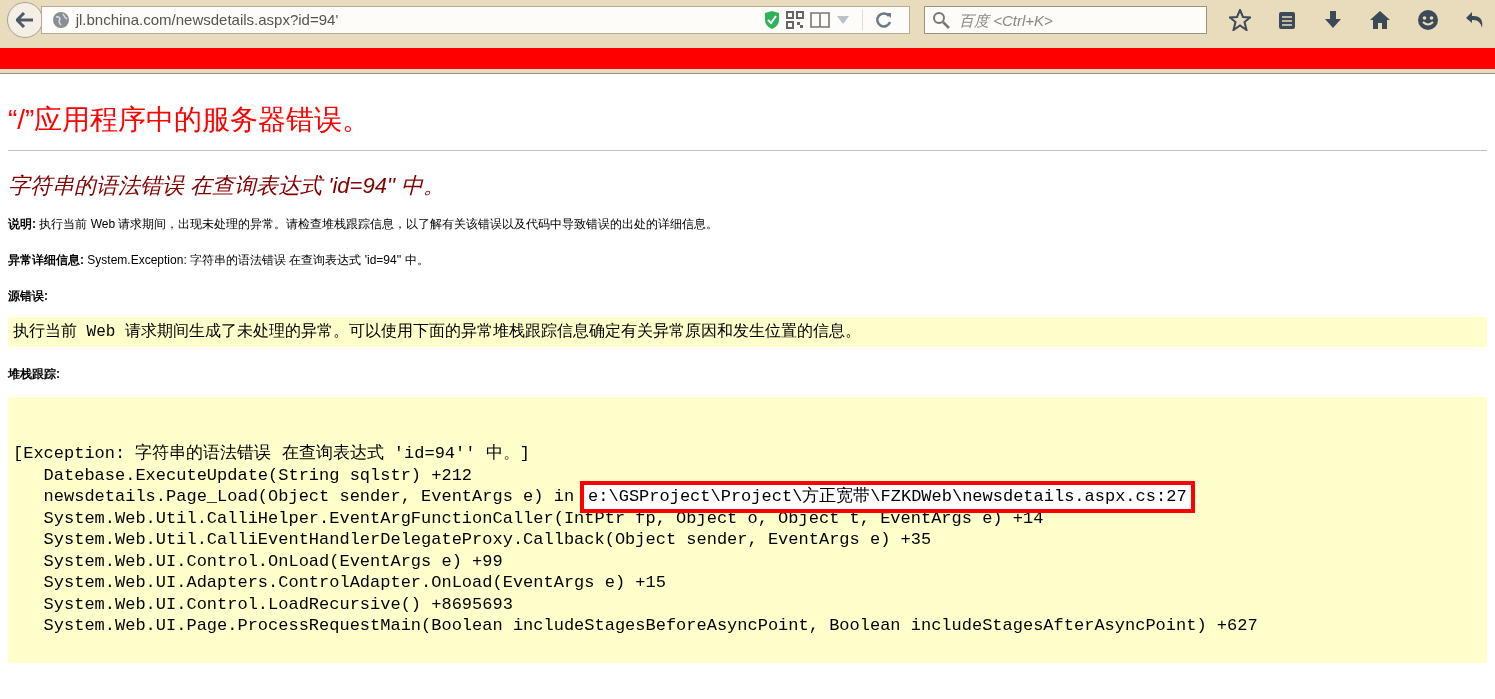 Image resolution: width=1495 pixels, height=699 pixels. I want to click on reload-icon, so click(884, 20).